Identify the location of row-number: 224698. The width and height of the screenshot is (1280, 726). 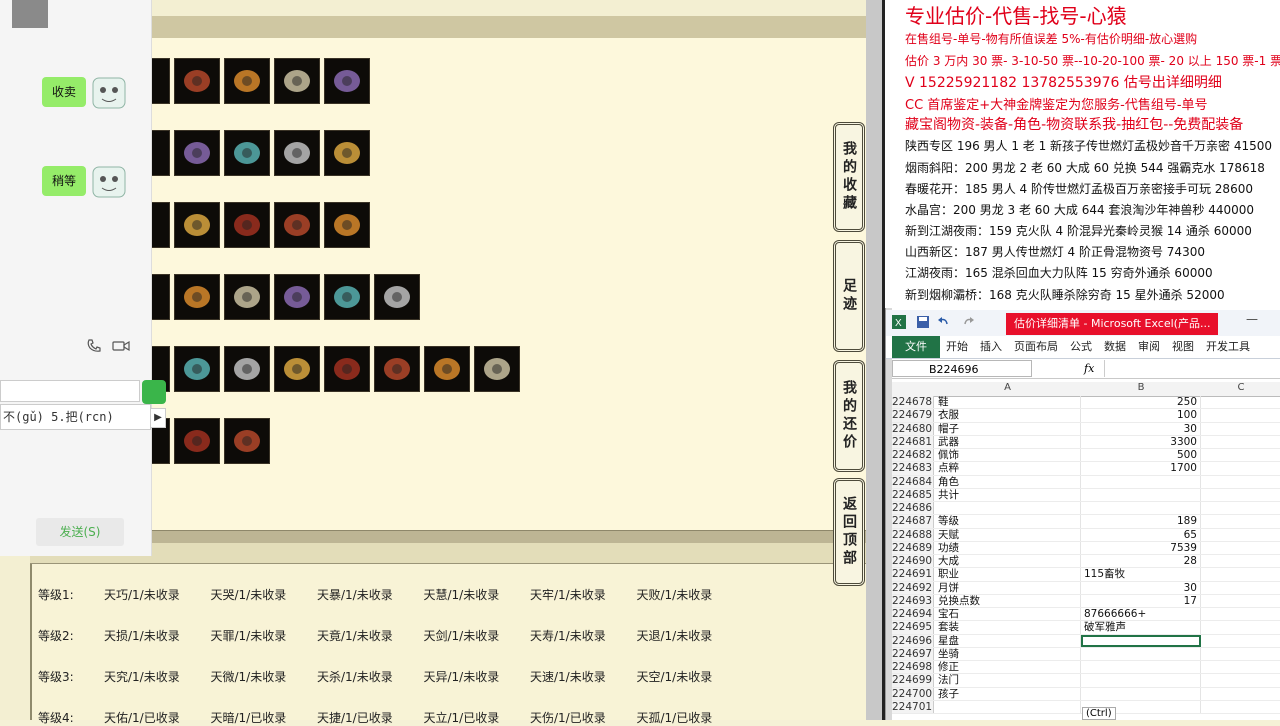
(913, 667).